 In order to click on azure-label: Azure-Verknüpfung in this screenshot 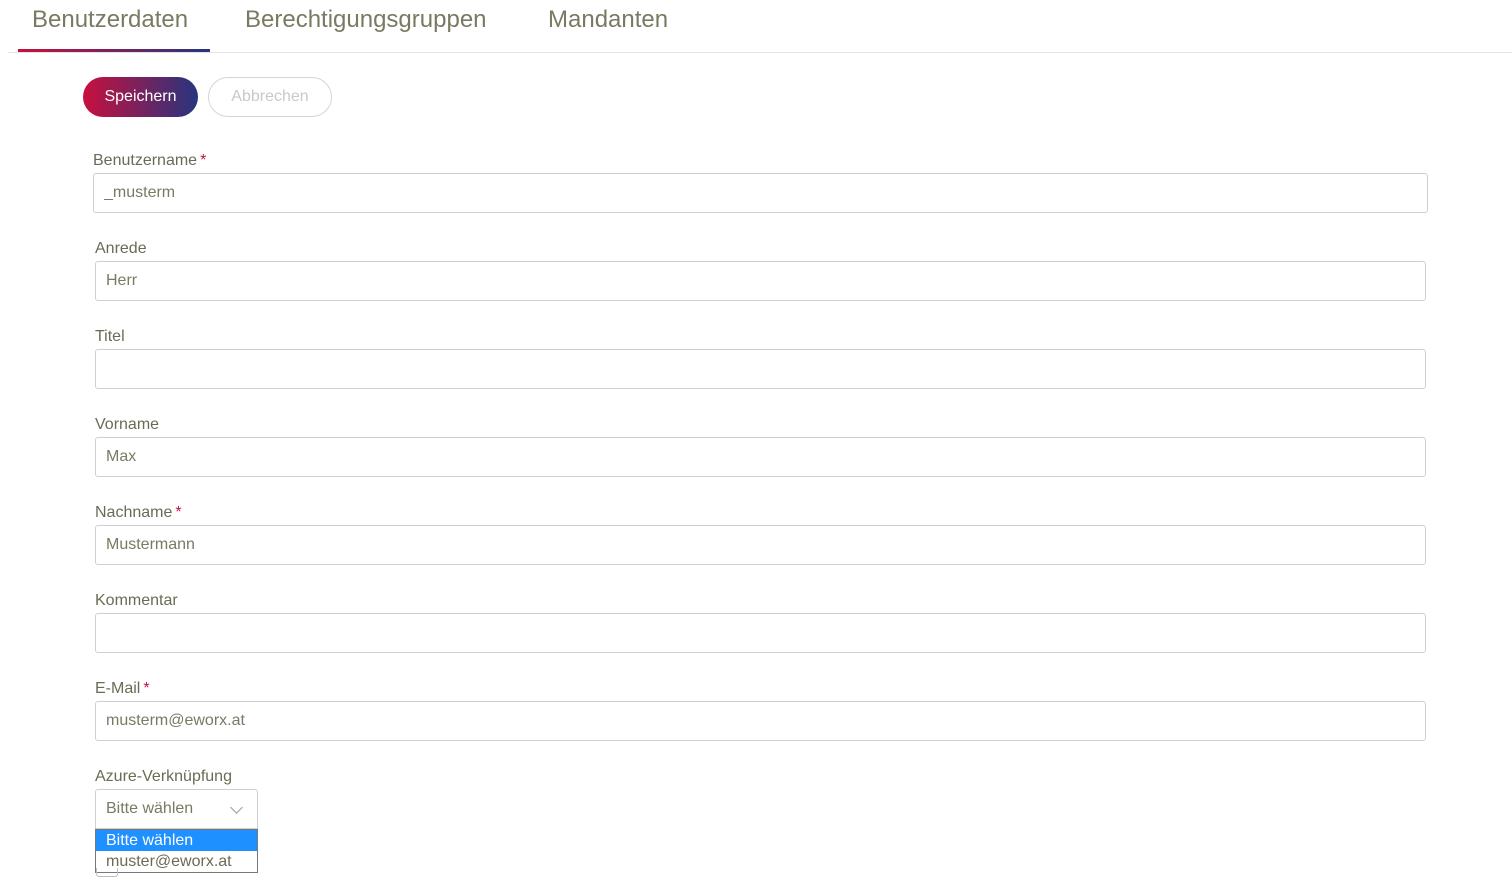, I will do `click(163, 776)`.